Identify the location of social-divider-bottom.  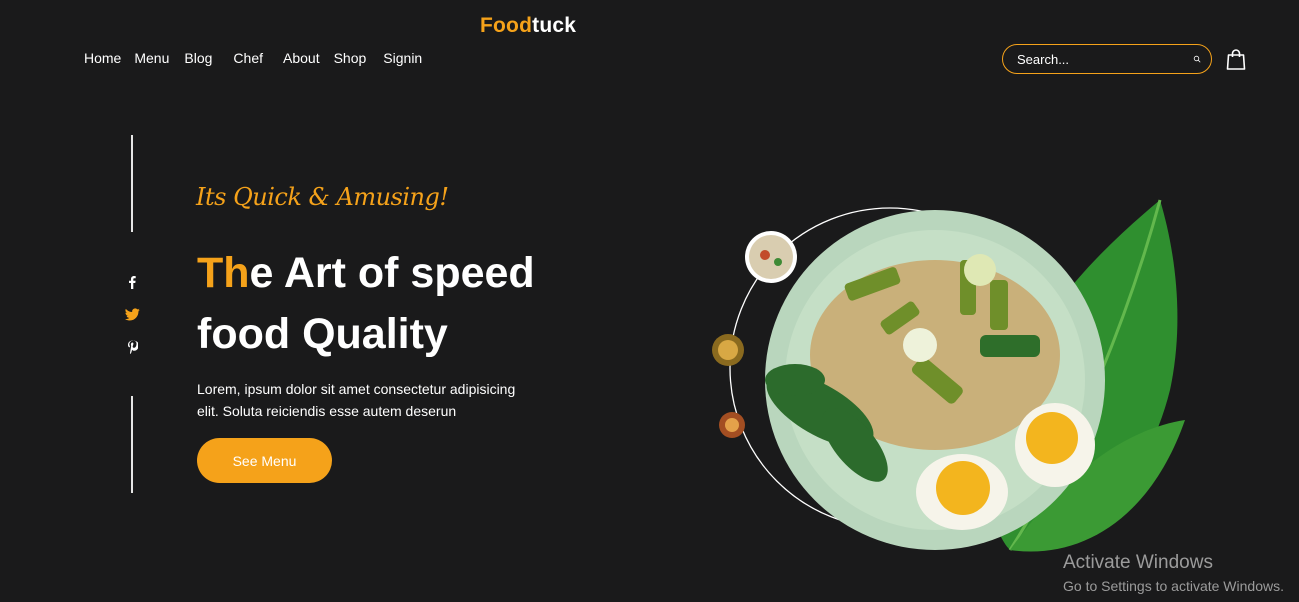
(132, 444).